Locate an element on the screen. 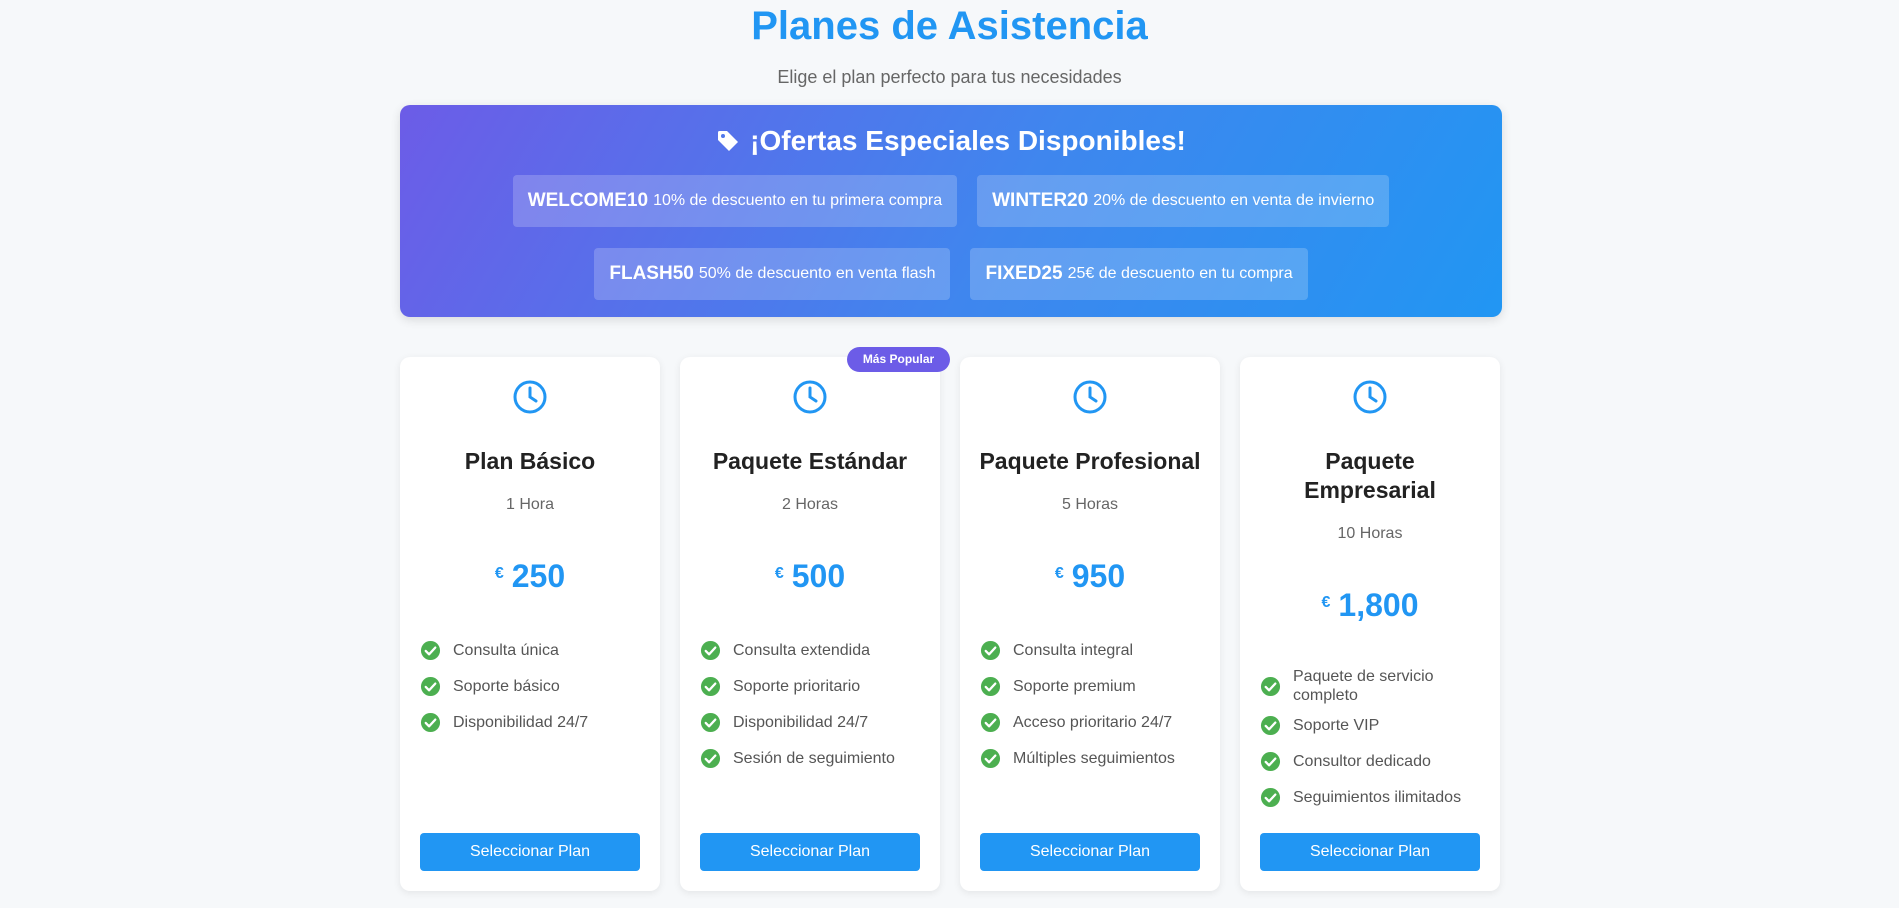 The height and width of the screenshot is (908, 1899). feature-text: Consulta integral is located at coordinates (1073, 650).